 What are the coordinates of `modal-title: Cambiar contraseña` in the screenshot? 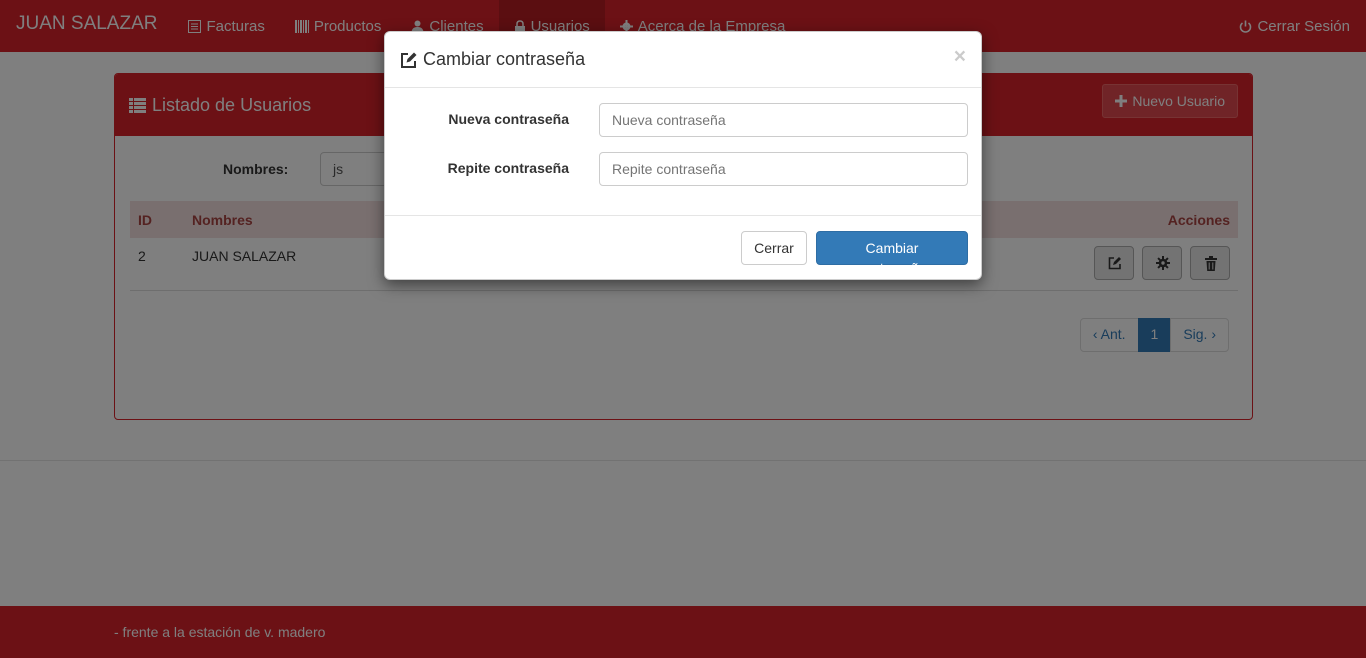 It's located at (492, 59).